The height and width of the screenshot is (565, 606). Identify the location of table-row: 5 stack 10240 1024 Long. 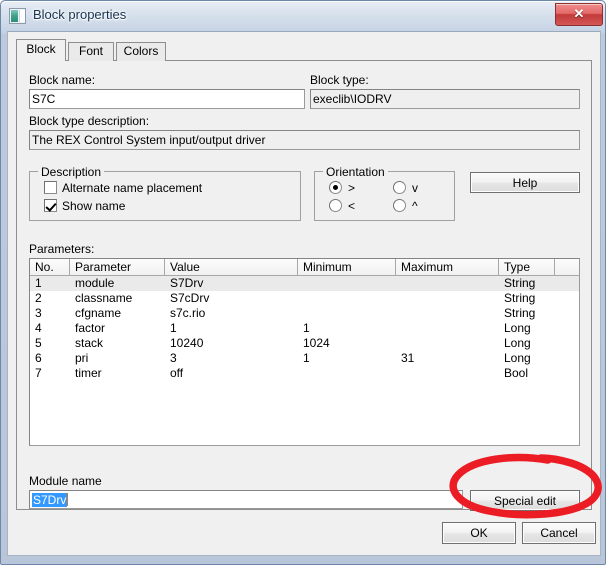
(304, 343).